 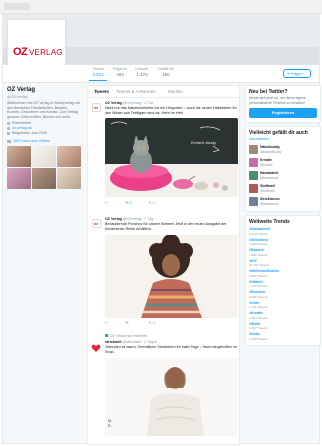 I want to click on browser-tab, so click(x=17, y=6).